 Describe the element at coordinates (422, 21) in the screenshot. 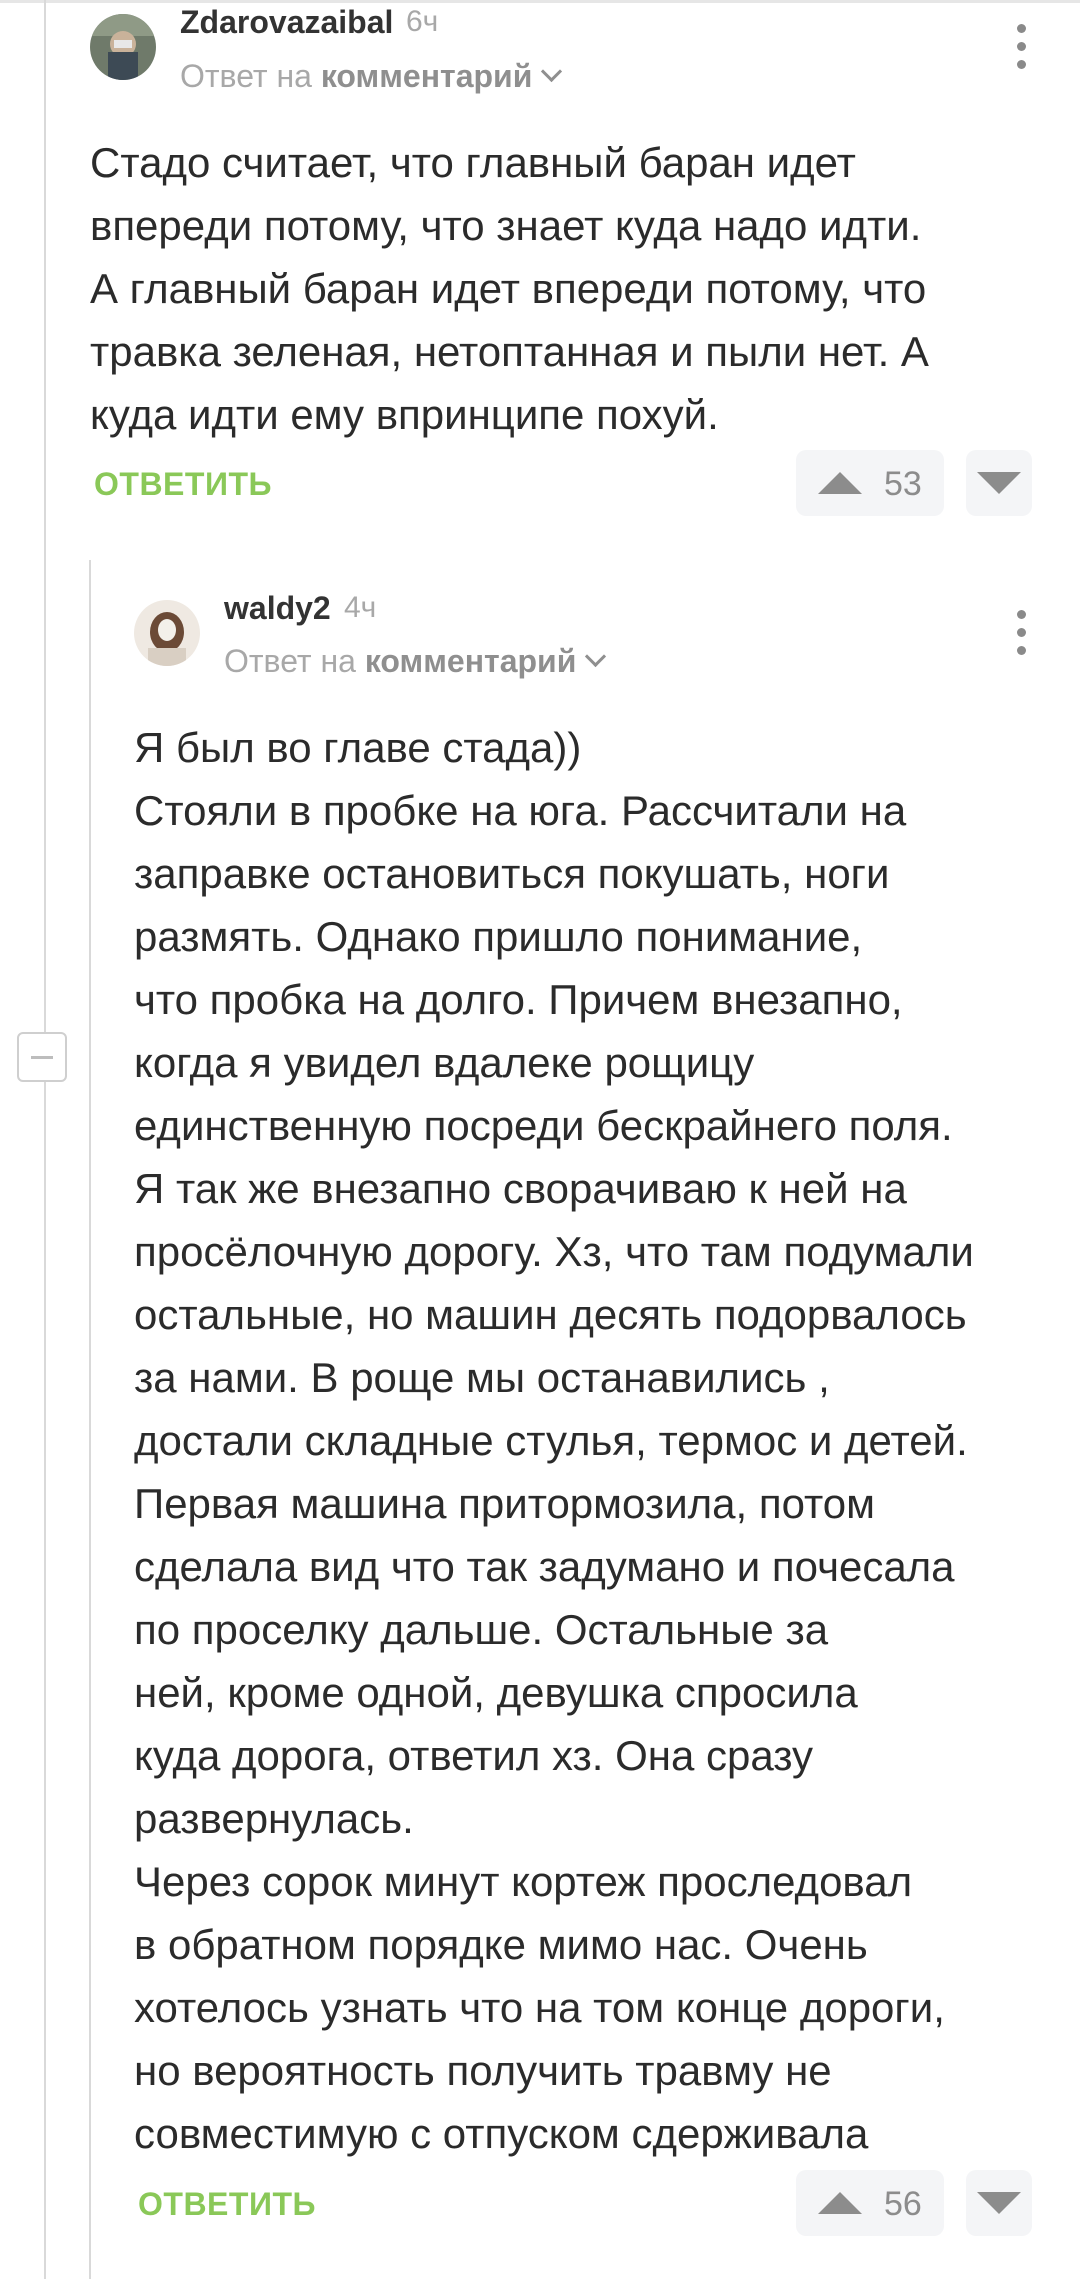

I see `comment-time: 6ч` at that location.